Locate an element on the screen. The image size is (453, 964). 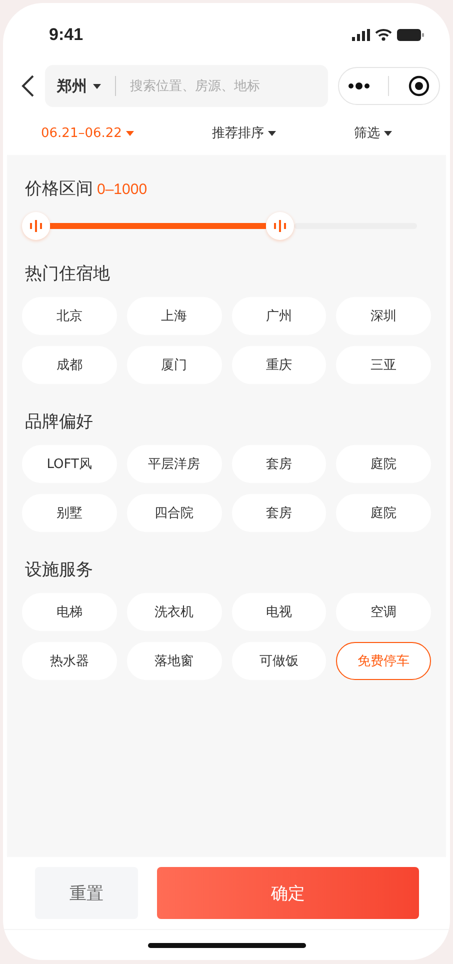
section-title: 热门住宿地 is located at coordinates (67, 274).